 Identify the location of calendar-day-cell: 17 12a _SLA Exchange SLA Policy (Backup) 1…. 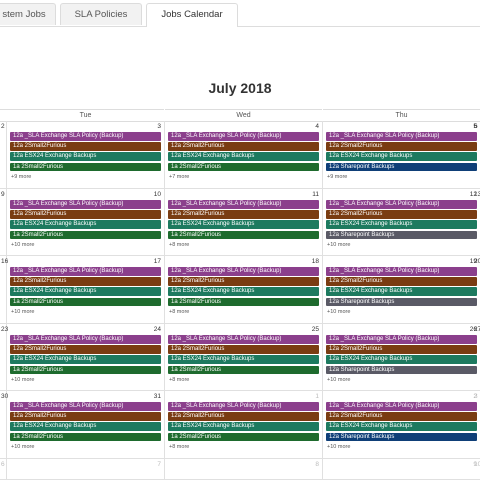
(86, 290).